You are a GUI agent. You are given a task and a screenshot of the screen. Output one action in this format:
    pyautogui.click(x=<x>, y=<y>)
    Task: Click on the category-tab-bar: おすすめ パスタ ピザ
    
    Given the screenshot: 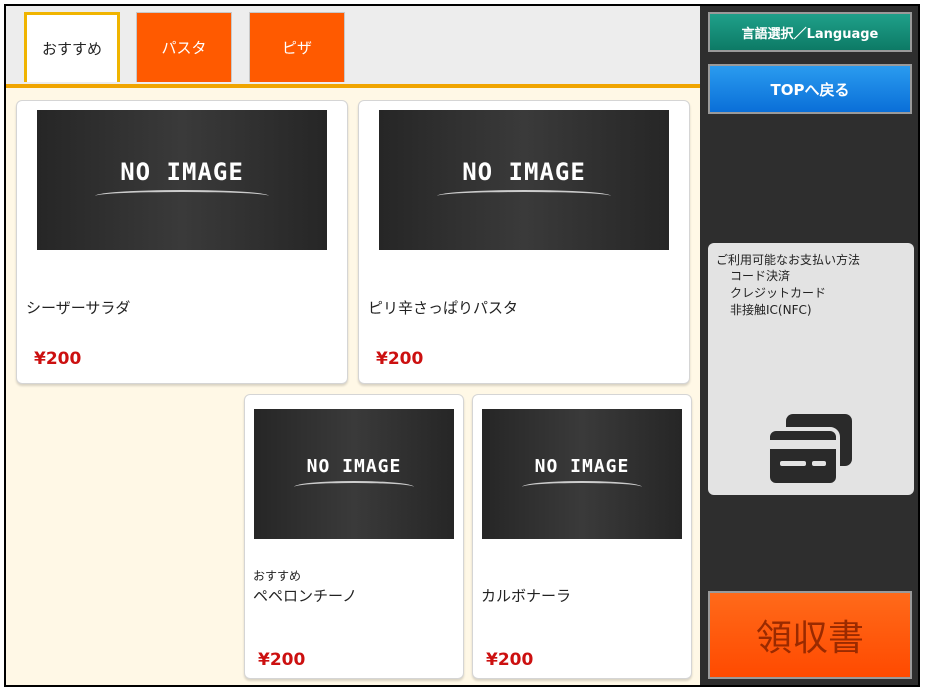 What is the action you would take?
    pyautogui.click(x=353, y=47)
    